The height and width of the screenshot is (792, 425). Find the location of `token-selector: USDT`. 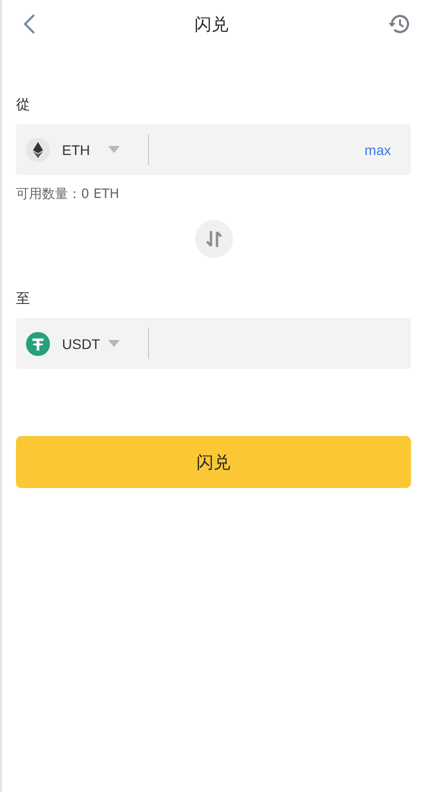

token-selector: USDT is located at coordinates (87, 344).